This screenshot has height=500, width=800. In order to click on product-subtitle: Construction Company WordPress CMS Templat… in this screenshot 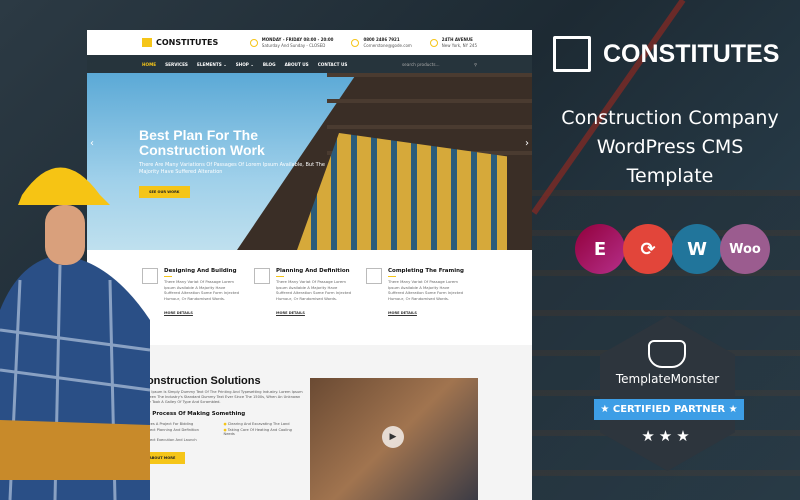, I will do `click(670, 147)`.